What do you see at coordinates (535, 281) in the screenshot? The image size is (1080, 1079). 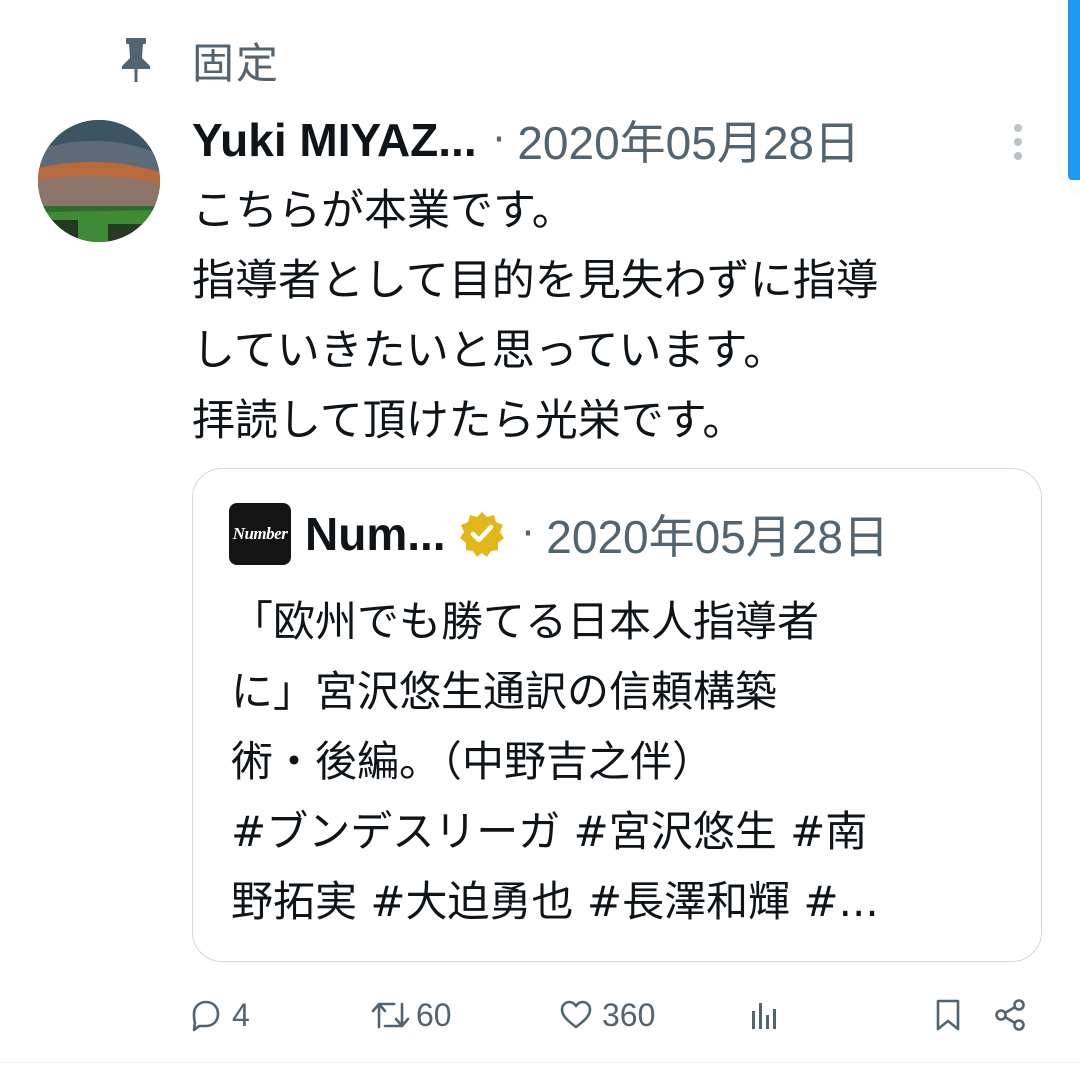 I see `tweet-text-line: 指導者として目的を見失わずに指導` at bounding box center [535, 281].